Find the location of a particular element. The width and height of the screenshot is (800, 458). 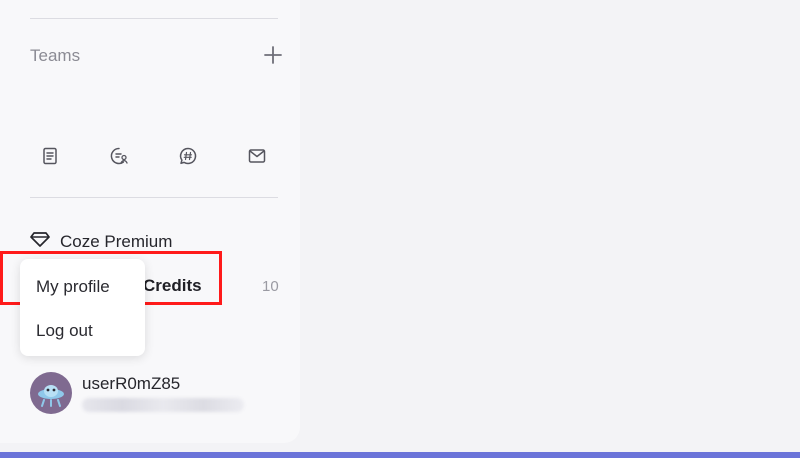

my-profile-menu-item: My profile is located at coordinates (73, 287).